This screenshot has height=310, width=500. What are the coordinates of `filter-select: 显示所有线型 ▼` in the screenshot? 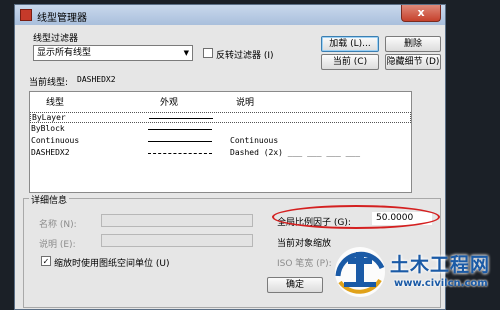 It's located at (113, 53).